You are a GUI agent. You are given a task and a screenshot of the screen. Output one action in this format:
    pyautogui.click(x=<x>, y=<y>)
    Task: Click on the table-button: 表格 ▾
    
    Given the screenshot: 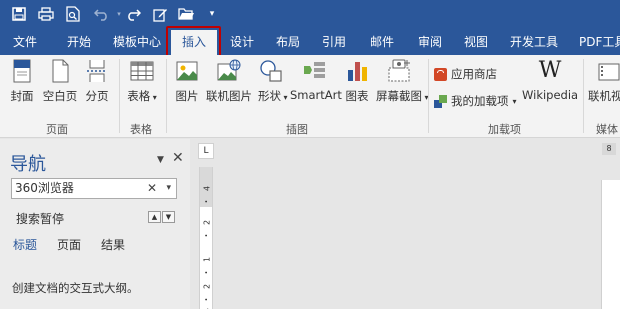 What is the action you would take?
    pyautogui.click(x=142, y=81)
    